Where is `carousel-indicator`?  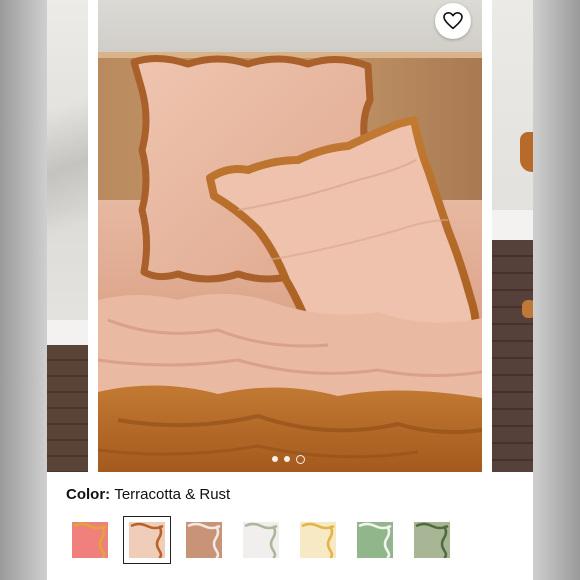
carousel-indicator is located at coordinates (288, 459).